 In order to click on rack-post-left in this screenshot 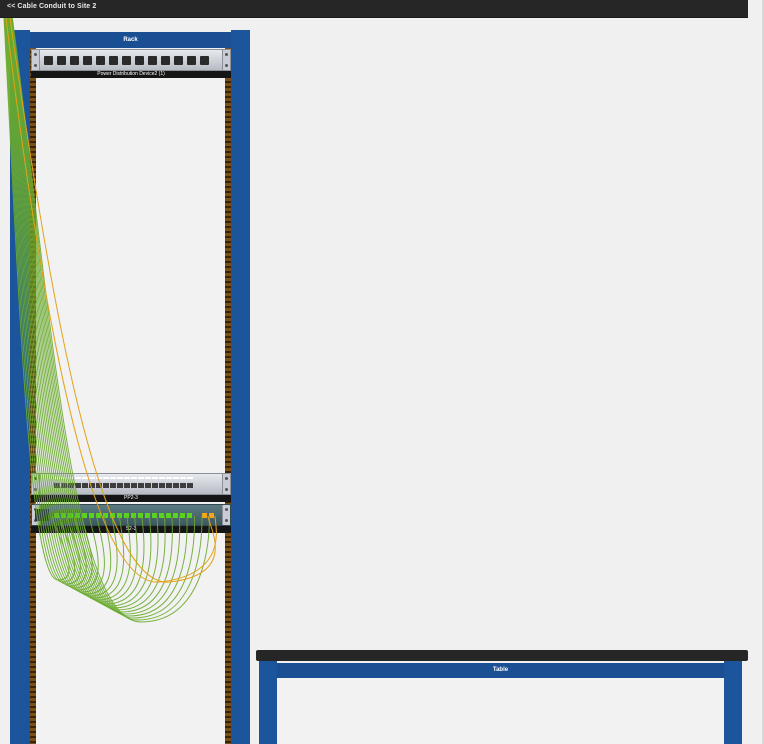, I will do `click(20, 387)`.